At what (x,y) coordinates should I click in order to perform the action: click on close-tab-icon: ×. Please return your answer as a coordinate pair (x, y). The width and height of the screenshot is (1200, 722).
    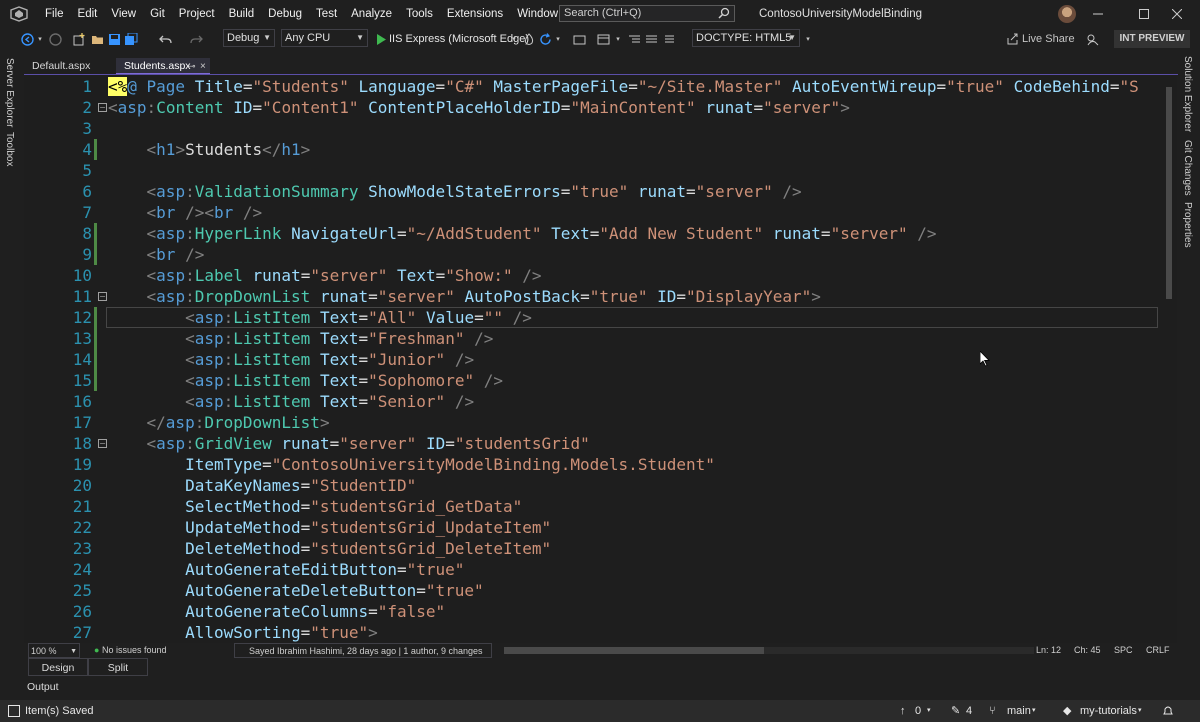
    Looking at the image, I should click on (203, 66).